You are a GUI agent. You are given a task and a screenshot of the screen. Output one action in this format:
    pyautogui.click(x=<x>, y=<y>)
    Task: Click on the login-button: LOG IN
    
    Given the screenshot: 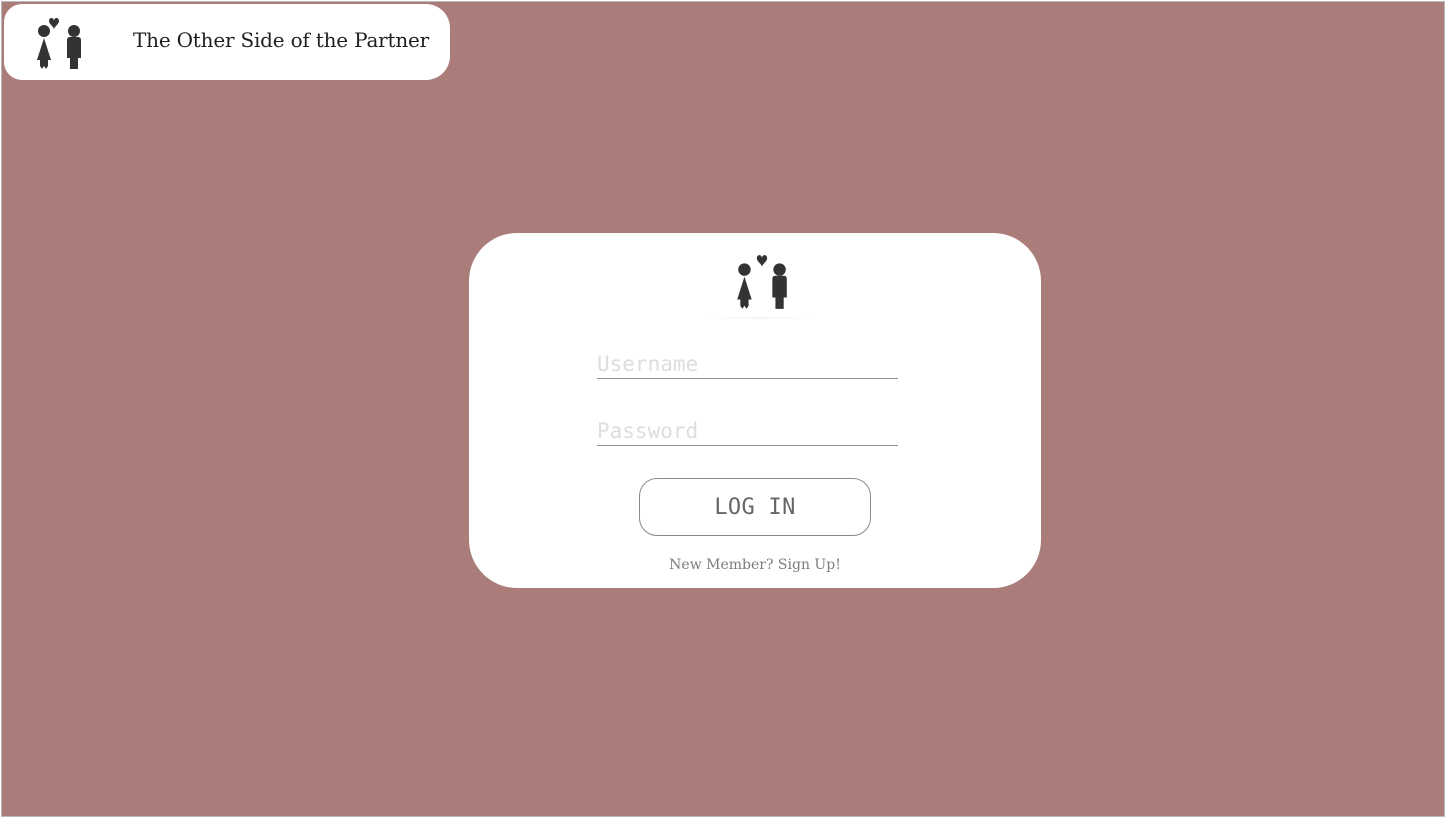 What is the action you would take?
    pyautogui.click(x=755, y=507)
    